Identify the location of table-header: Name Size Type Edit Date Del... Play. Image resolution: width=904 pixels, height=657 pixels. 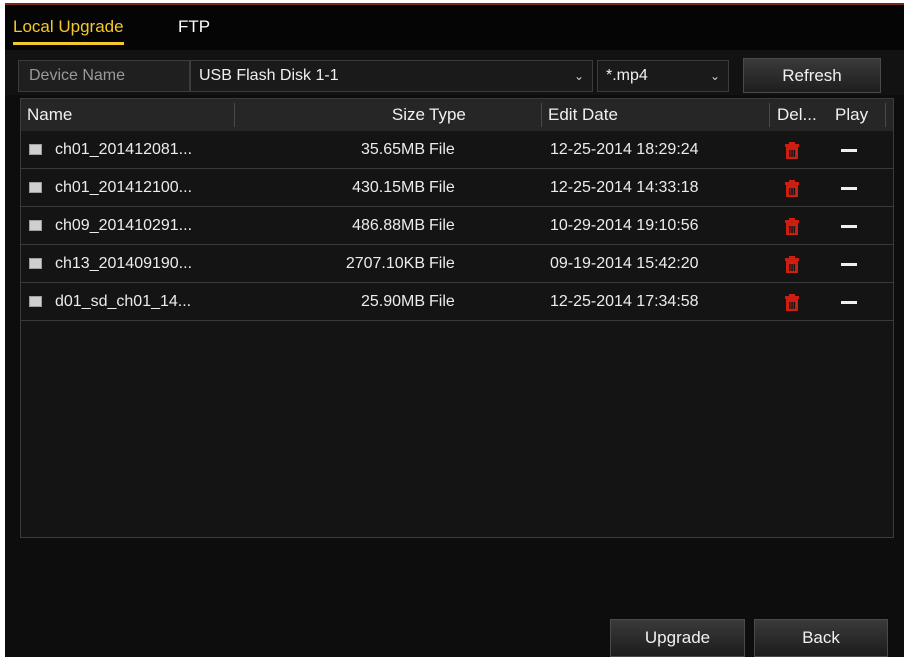
(457, 115).